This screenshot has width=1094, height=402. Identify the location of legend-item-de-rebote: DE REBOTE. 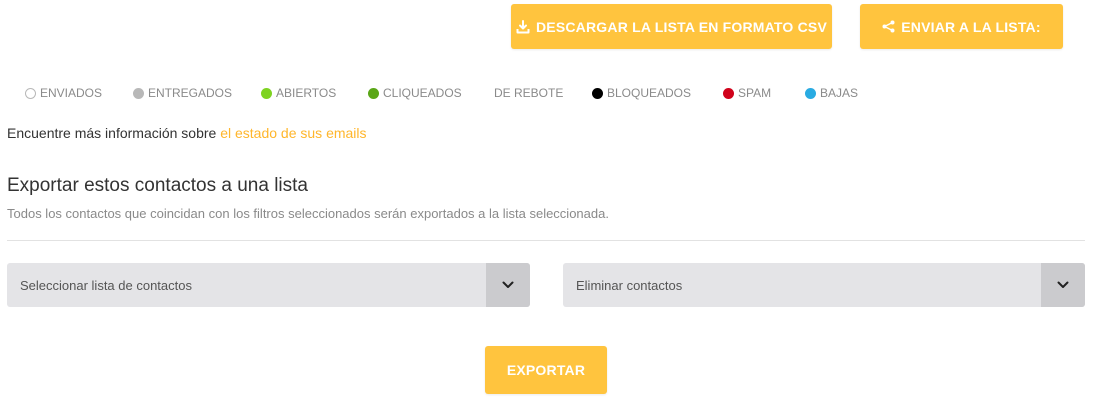
(528, 93).